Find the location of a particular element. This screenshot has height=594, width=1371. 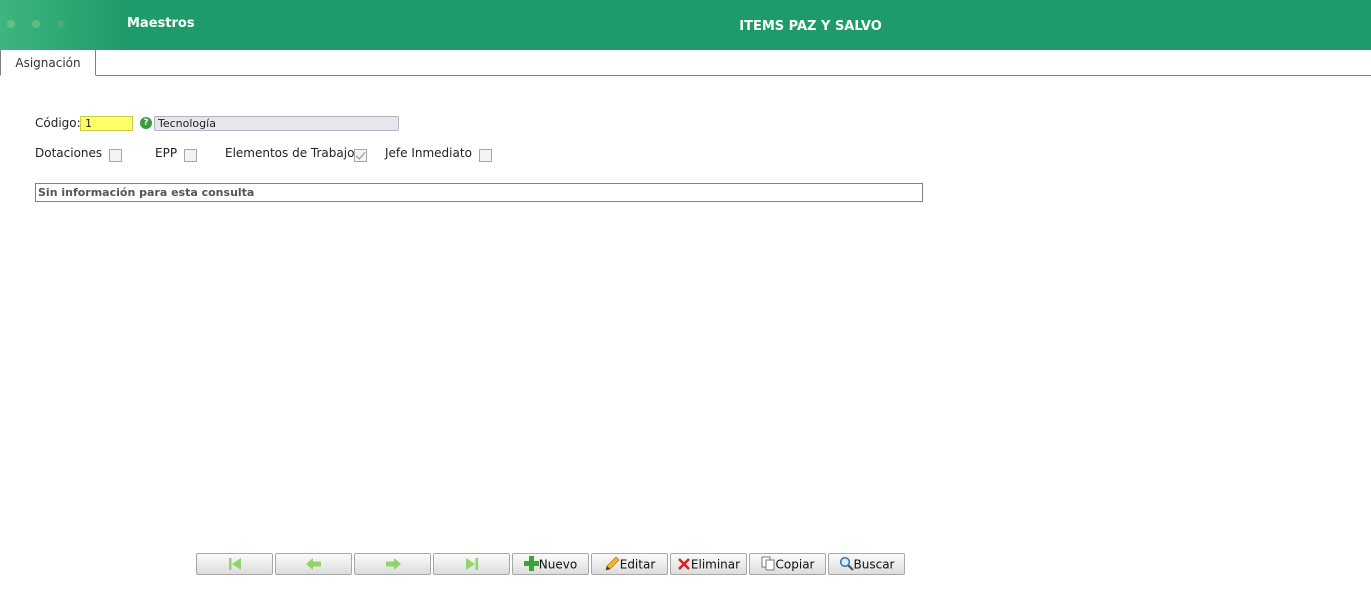

question-icon: ? is located at coordinates (146, 123).